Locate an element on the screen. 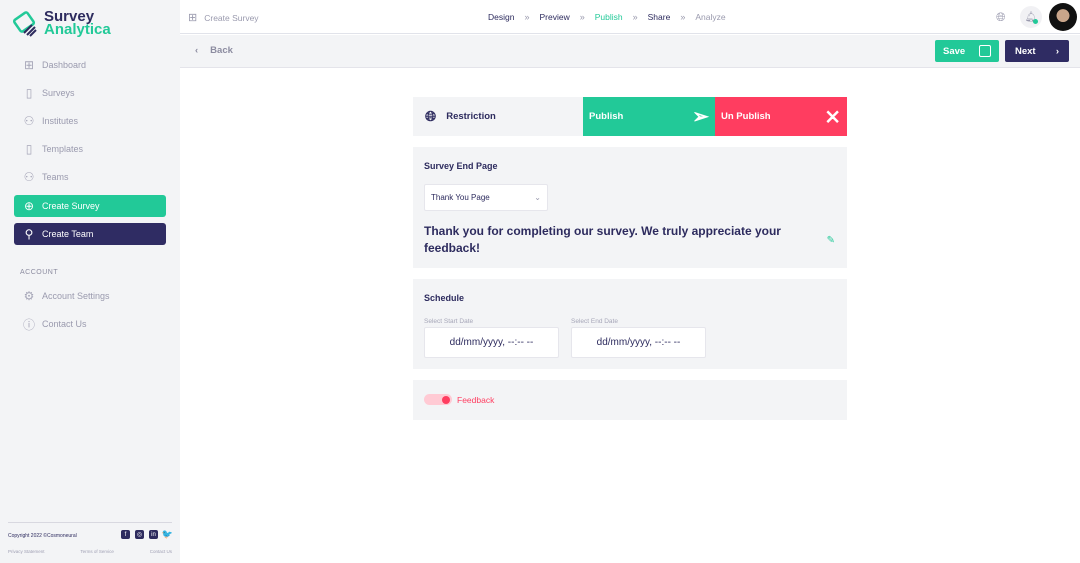 This screenshot has width=1080, height=563. tab-publish: Publish ➢ is located at coordinates (649, 116).